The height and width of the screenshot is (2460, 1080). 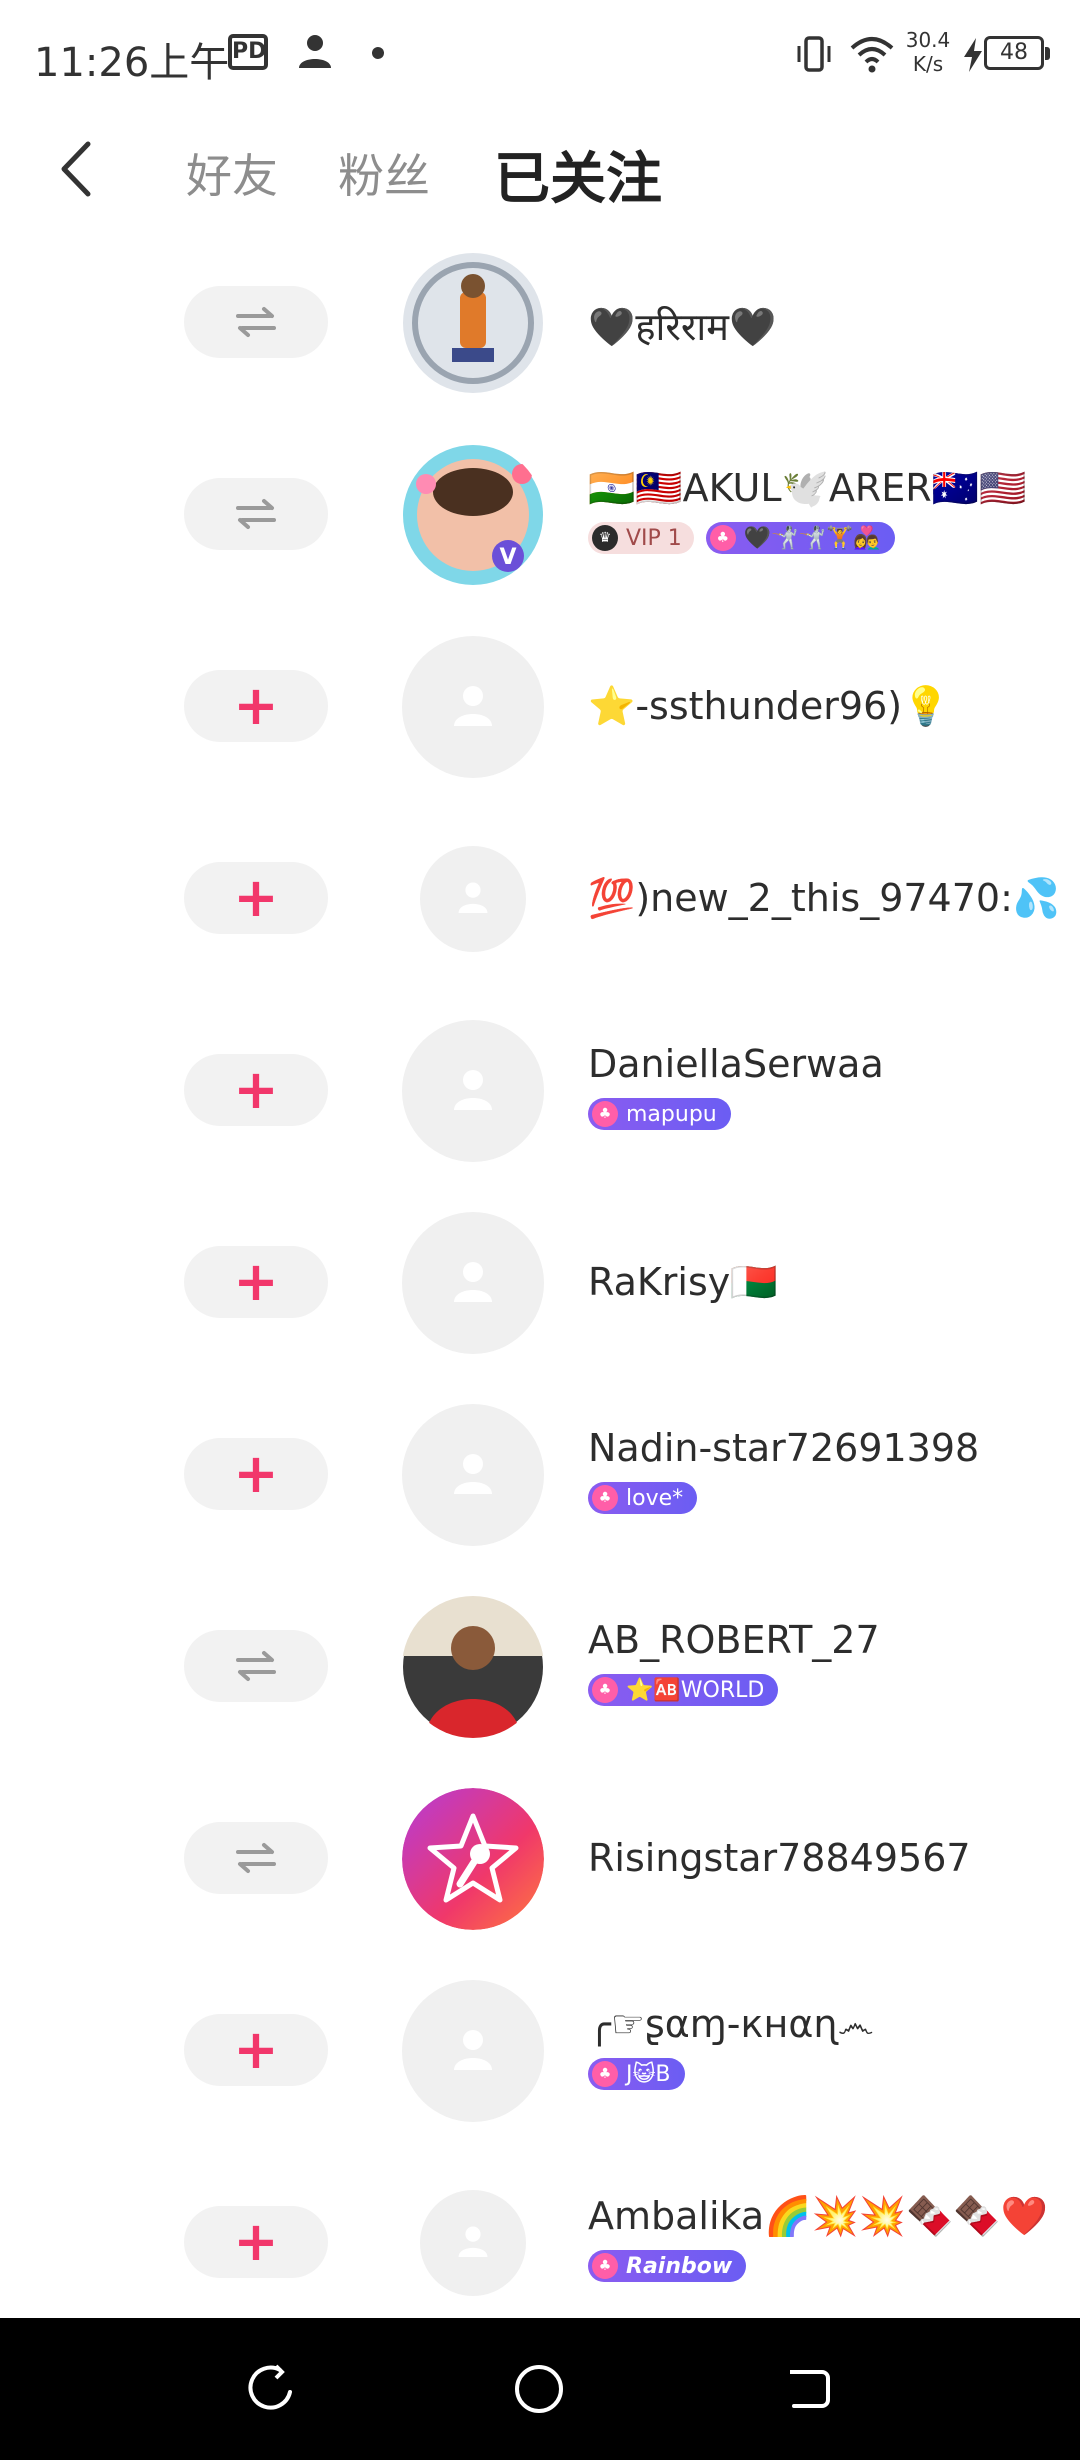 I want to click on user-photo-icon: V, so click(x=473, y=515).